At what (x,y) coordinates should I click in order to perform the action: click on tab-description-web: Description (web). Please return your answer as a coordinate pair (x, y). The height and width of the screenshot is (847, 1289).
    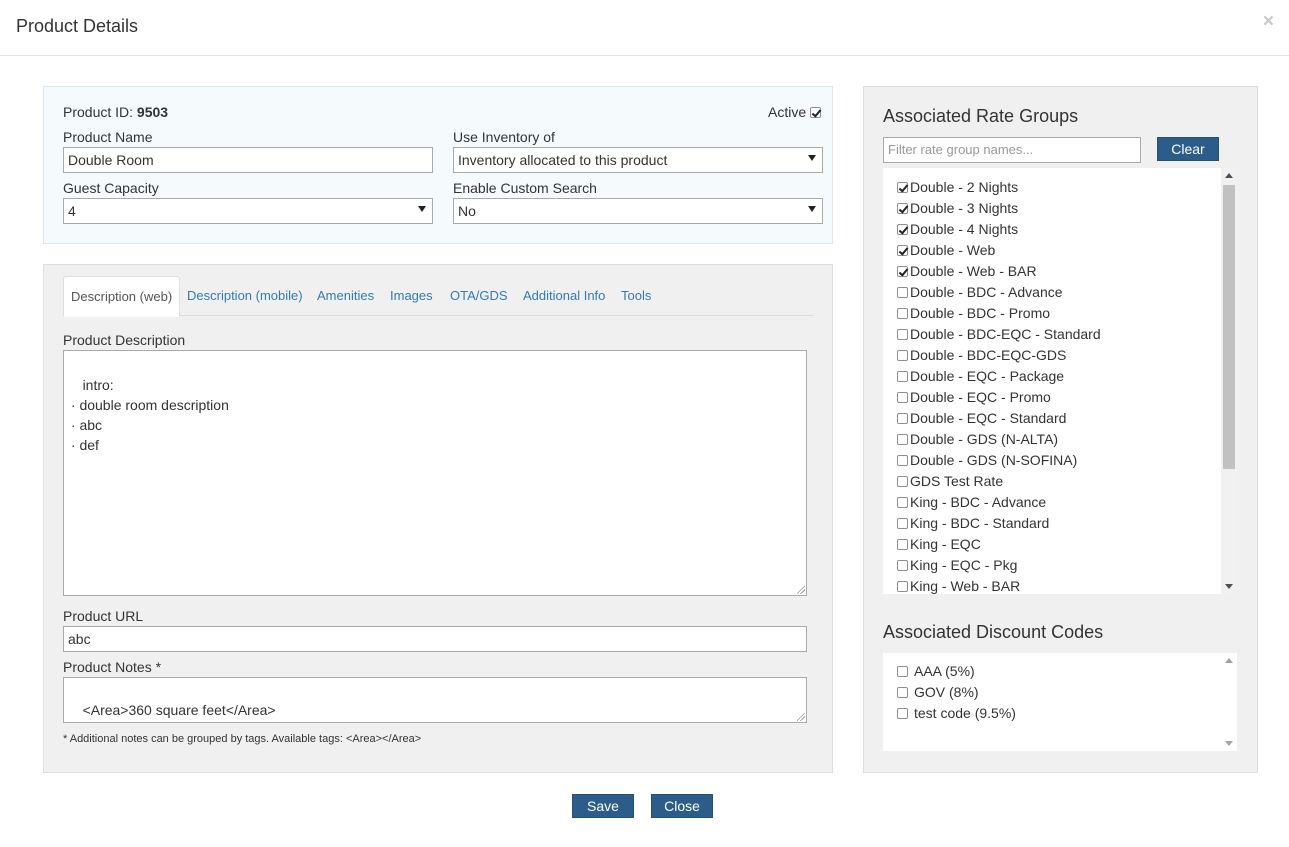
    Looking at the image, I should click on (122, 296).